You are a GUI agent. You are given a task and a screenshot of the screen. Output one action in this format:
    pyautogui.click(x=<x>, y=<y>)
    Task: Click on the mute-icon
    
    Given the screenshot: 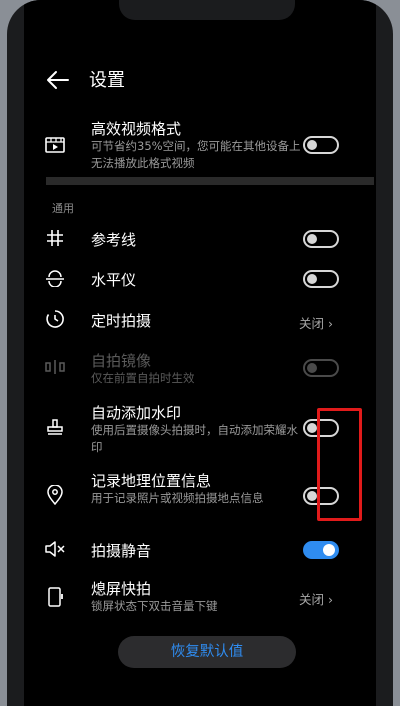 What is the action you would take?
    pyautogui.click(x=55, y=549)
    